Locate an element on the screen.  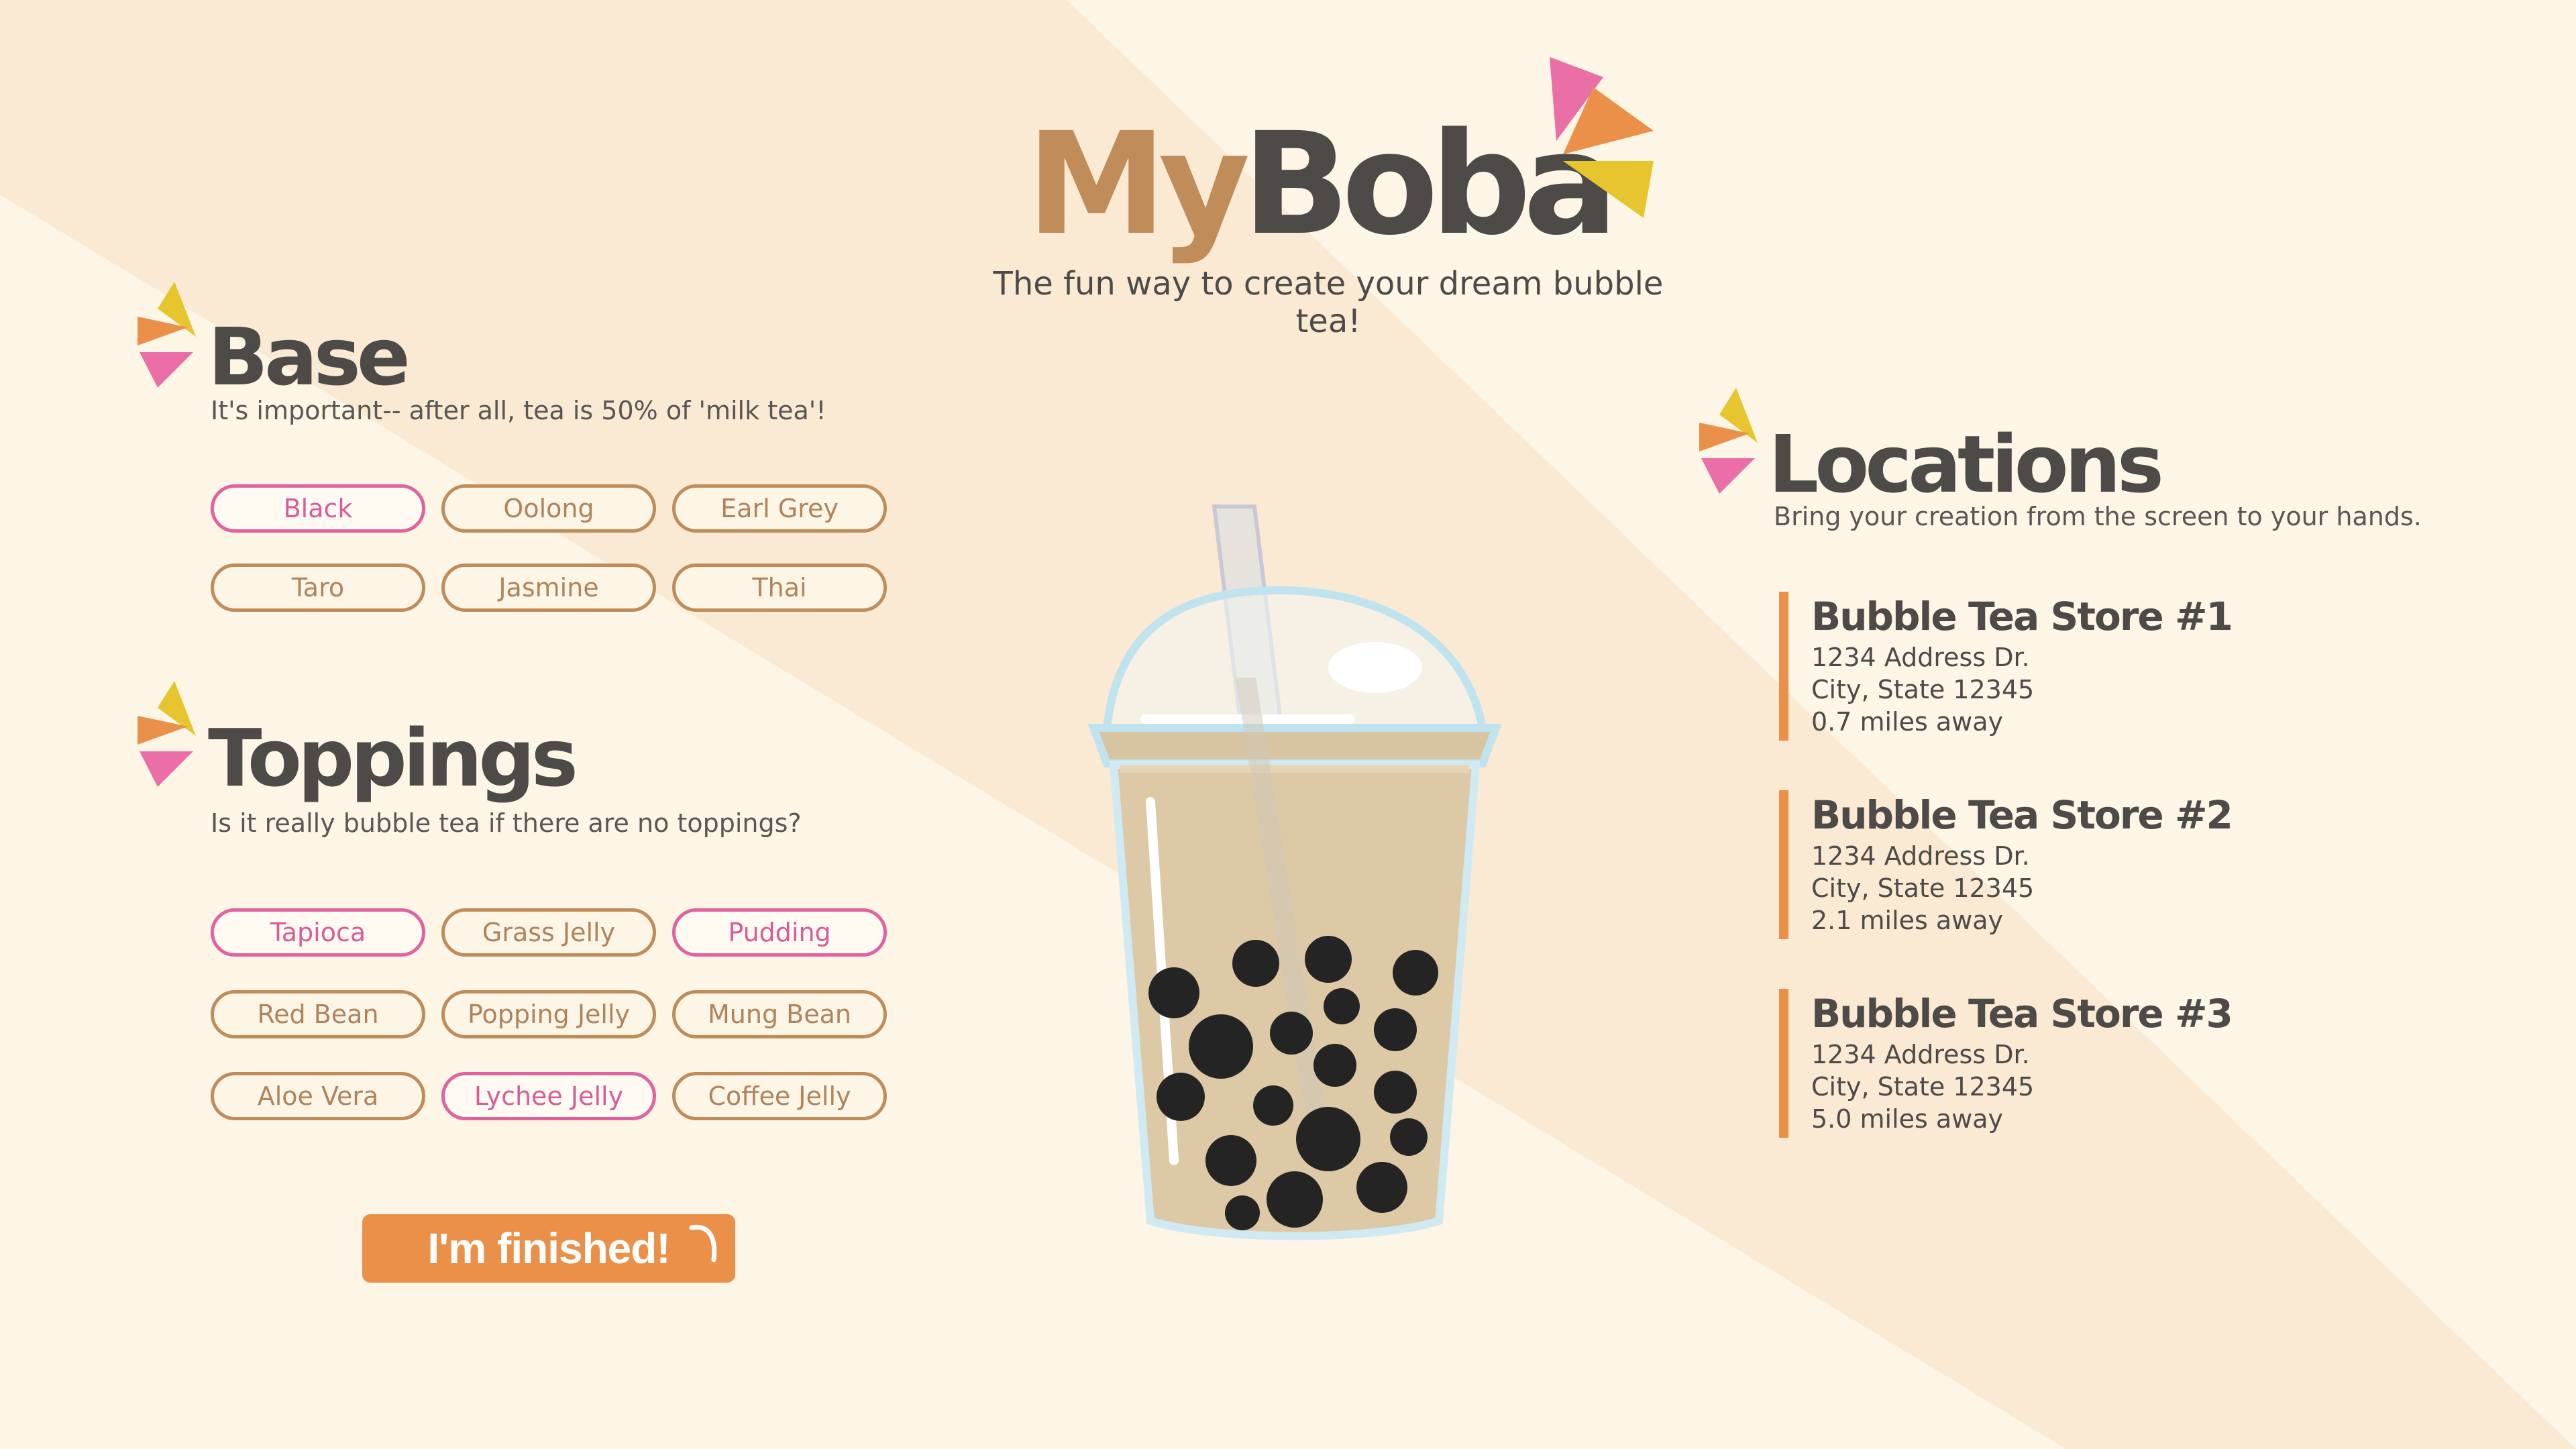
topping-option-pill: Popping Jelly is located at coordinates (548, 1014).